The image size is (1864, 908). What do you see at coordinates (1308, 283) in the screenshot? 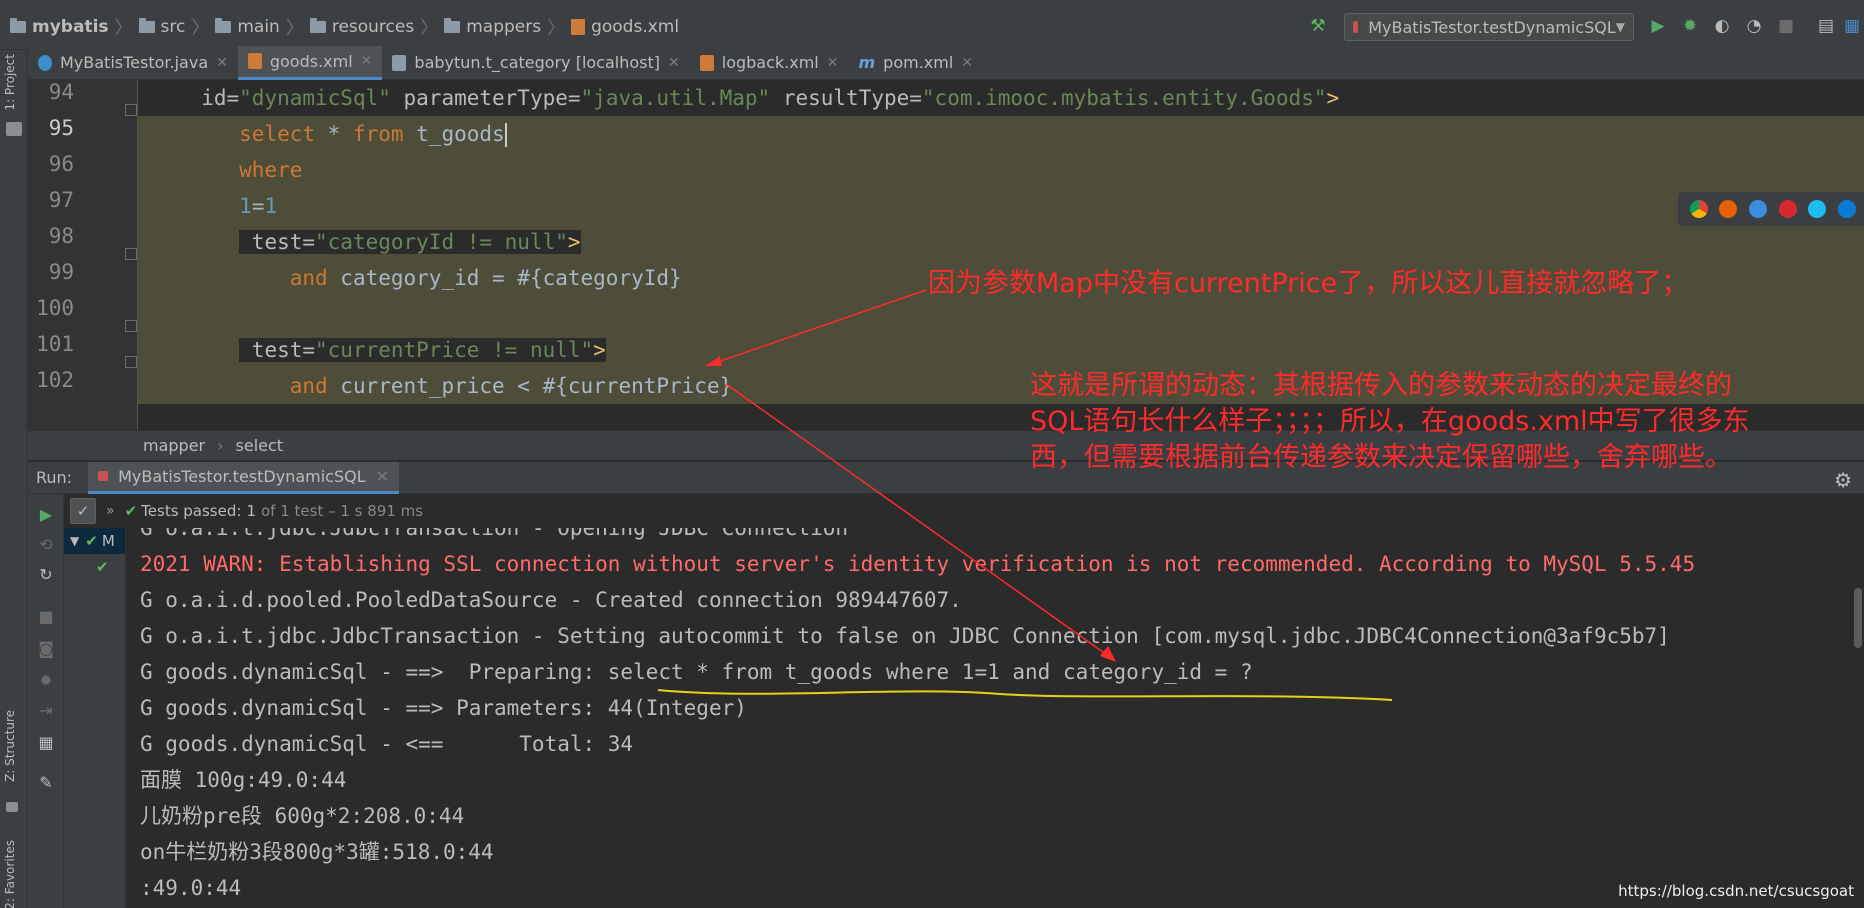
I see `annotation-note: 因为参数Map中没有currentPrice了，所以这儿直接就忽略了；` at bounding box center [1308, 283].